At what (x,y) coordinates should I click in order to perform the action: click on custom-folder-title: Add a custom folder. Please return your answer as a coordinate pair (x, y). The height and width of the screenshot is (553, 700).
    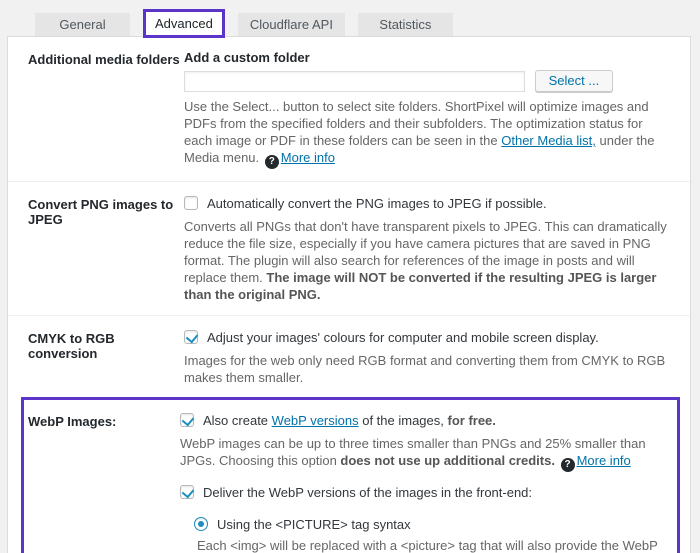
    Looking at the image, I should click on (247, 57).